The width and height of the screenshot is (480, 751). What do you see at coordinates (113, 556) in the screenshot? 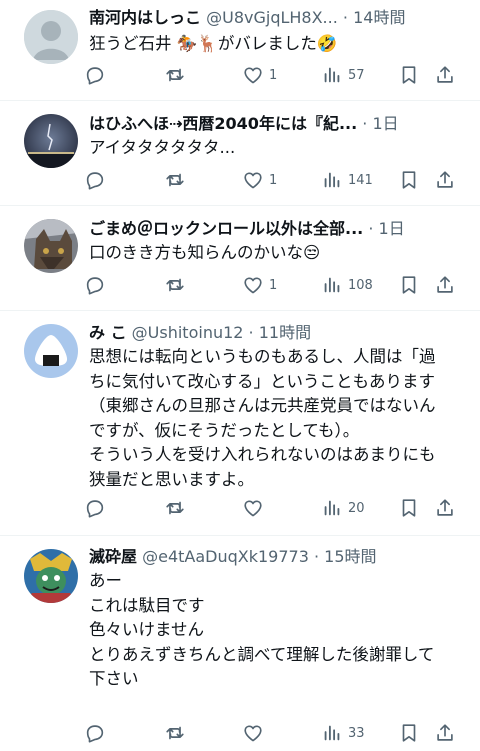
I see `display-name: 滅砕屋` at bounding box center [113, 556].